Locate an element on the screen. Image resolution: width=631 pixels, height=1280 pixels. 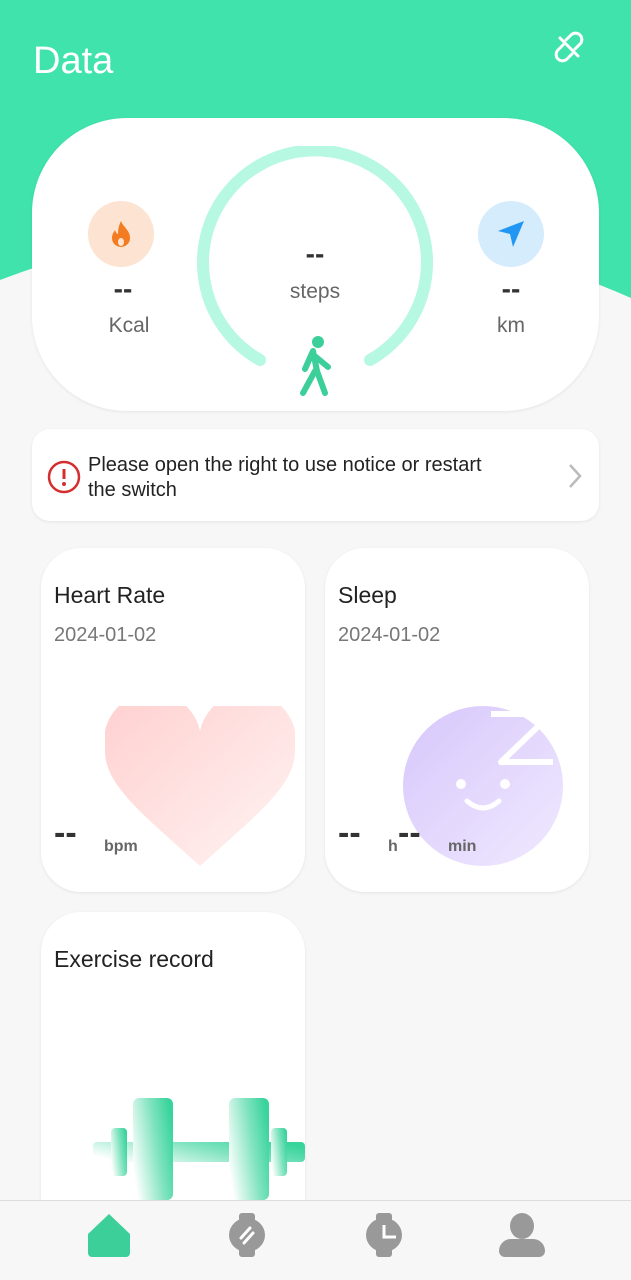
calories-value: -- is located at coordinates (123, 288).